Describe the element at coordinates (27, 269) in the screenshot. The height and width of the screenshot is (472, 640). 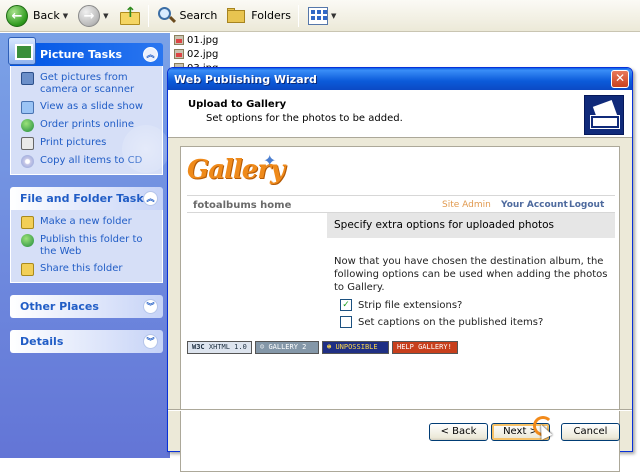
I see `share-folder-icon` at that location.